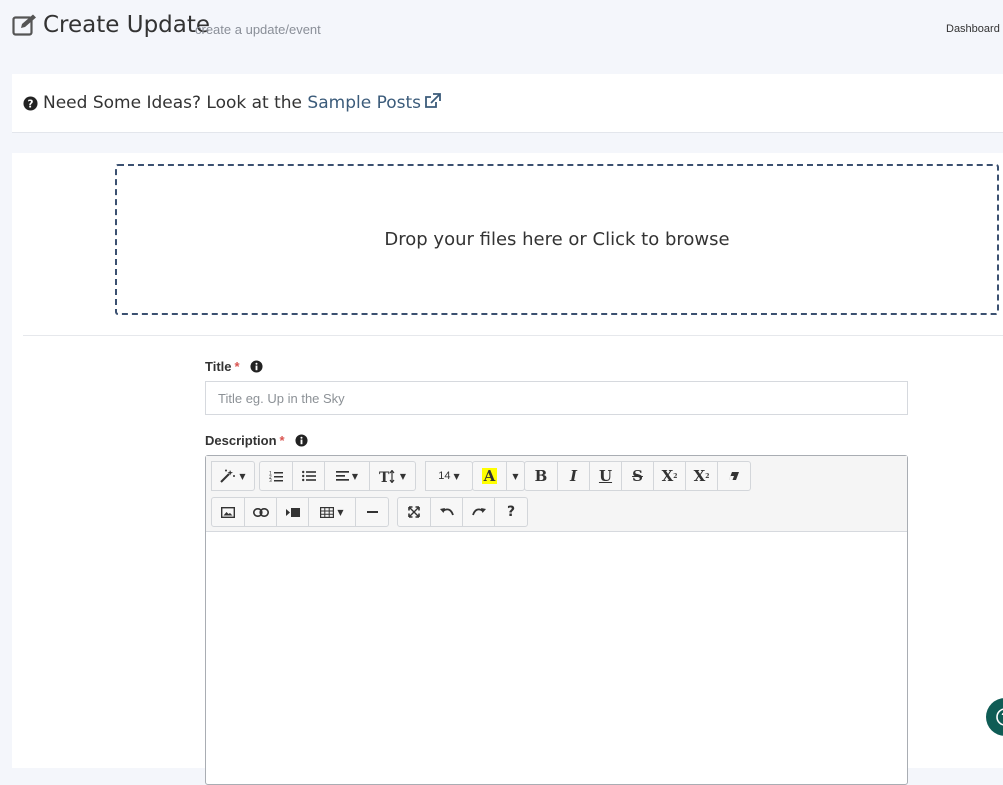 Image resolution: width=1003 pixels, height=785 pixels. I want to click on external-link-icon, so click(432, 101).